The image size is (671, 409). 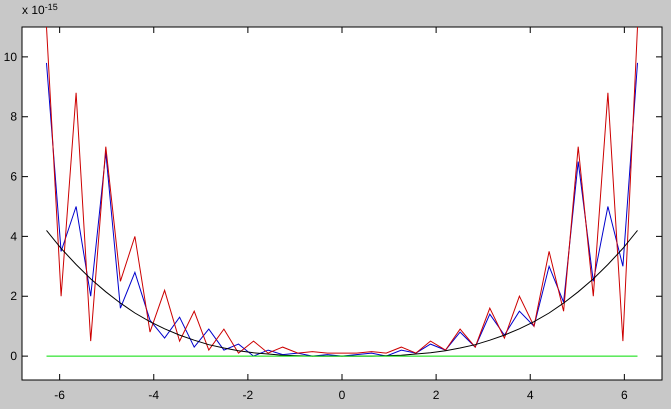 What do you see at coordinates (13, 236) in the screenshot?
I see `y-tick-label: 4` at bounding box center [13, 236].